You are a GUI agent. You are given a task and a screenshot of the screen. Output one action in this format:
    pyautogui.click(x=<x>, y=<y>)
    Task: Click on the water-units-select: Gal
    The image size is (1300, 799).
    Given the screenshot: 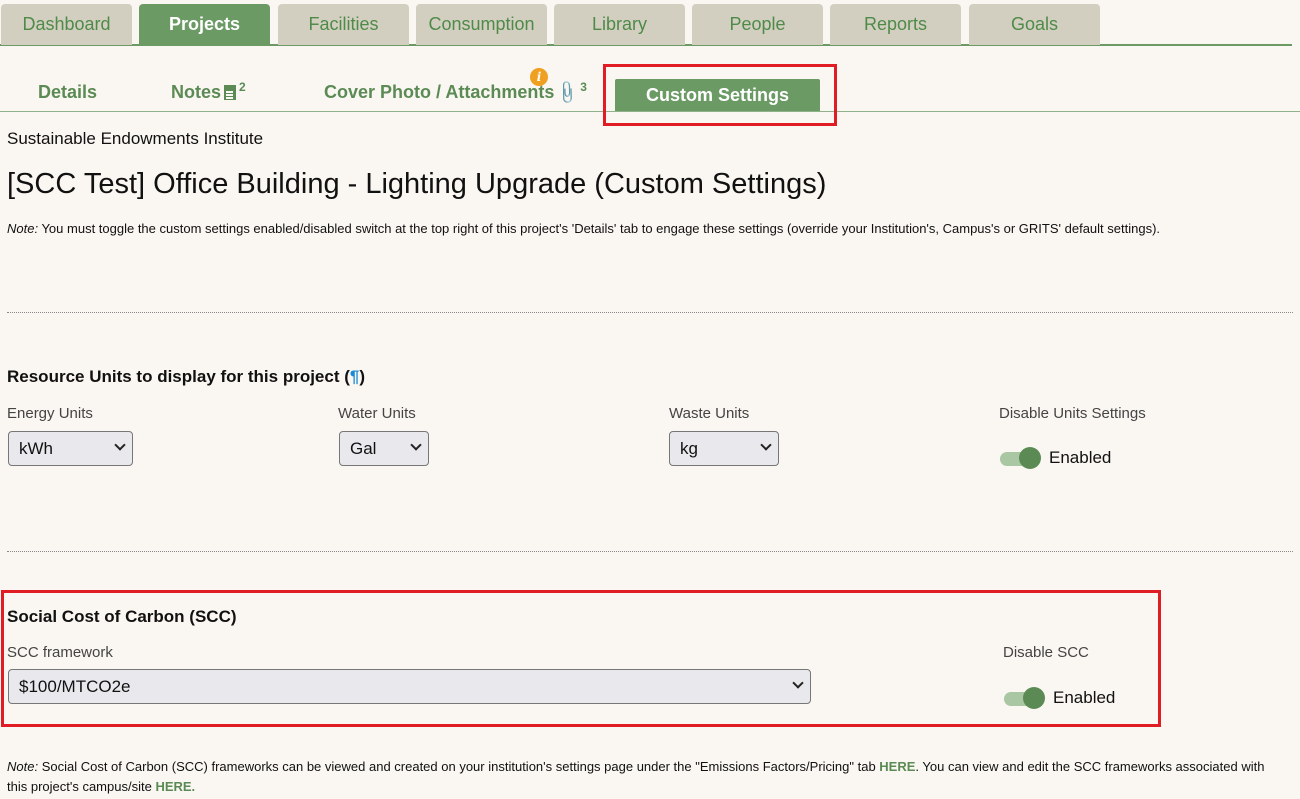 What is the action you would take?
    pyautogui.click(x=384, y=448)
    